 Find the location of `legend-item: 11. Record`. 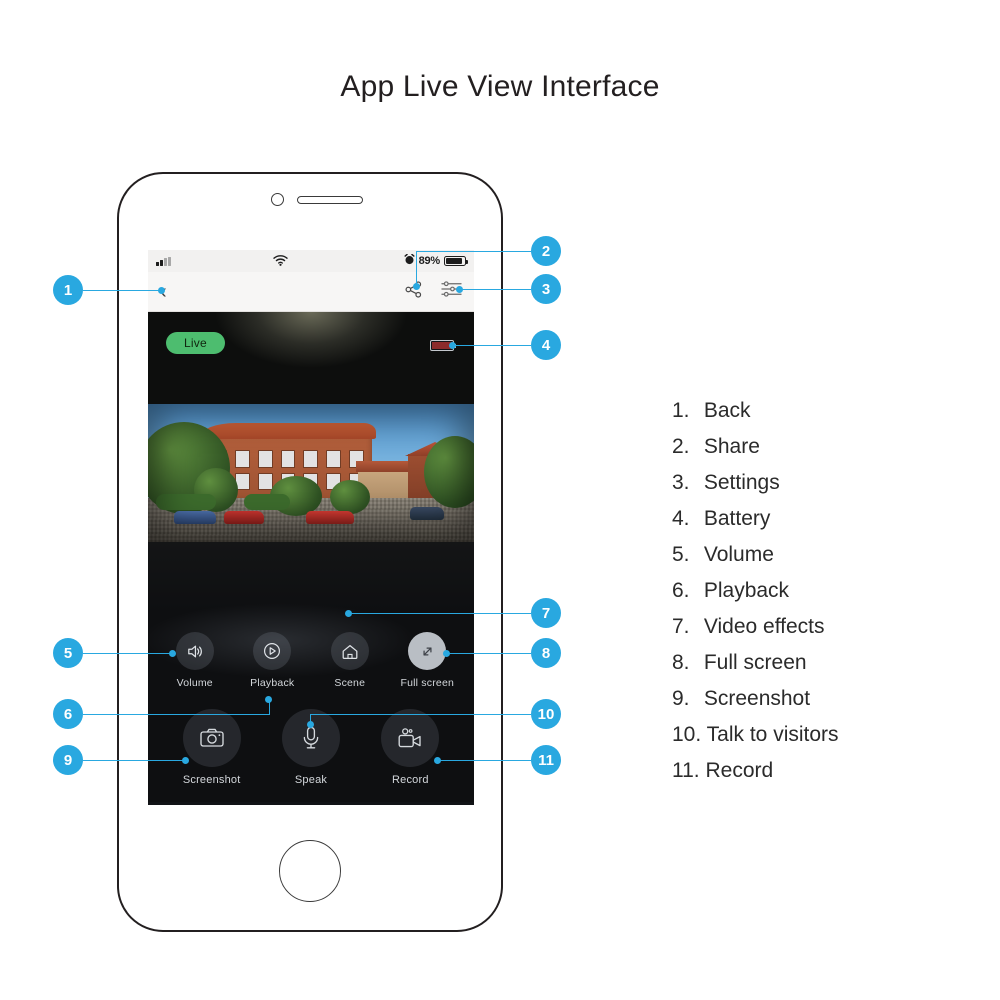

legend-item: 11. Record is located at coordinates (755, 771).